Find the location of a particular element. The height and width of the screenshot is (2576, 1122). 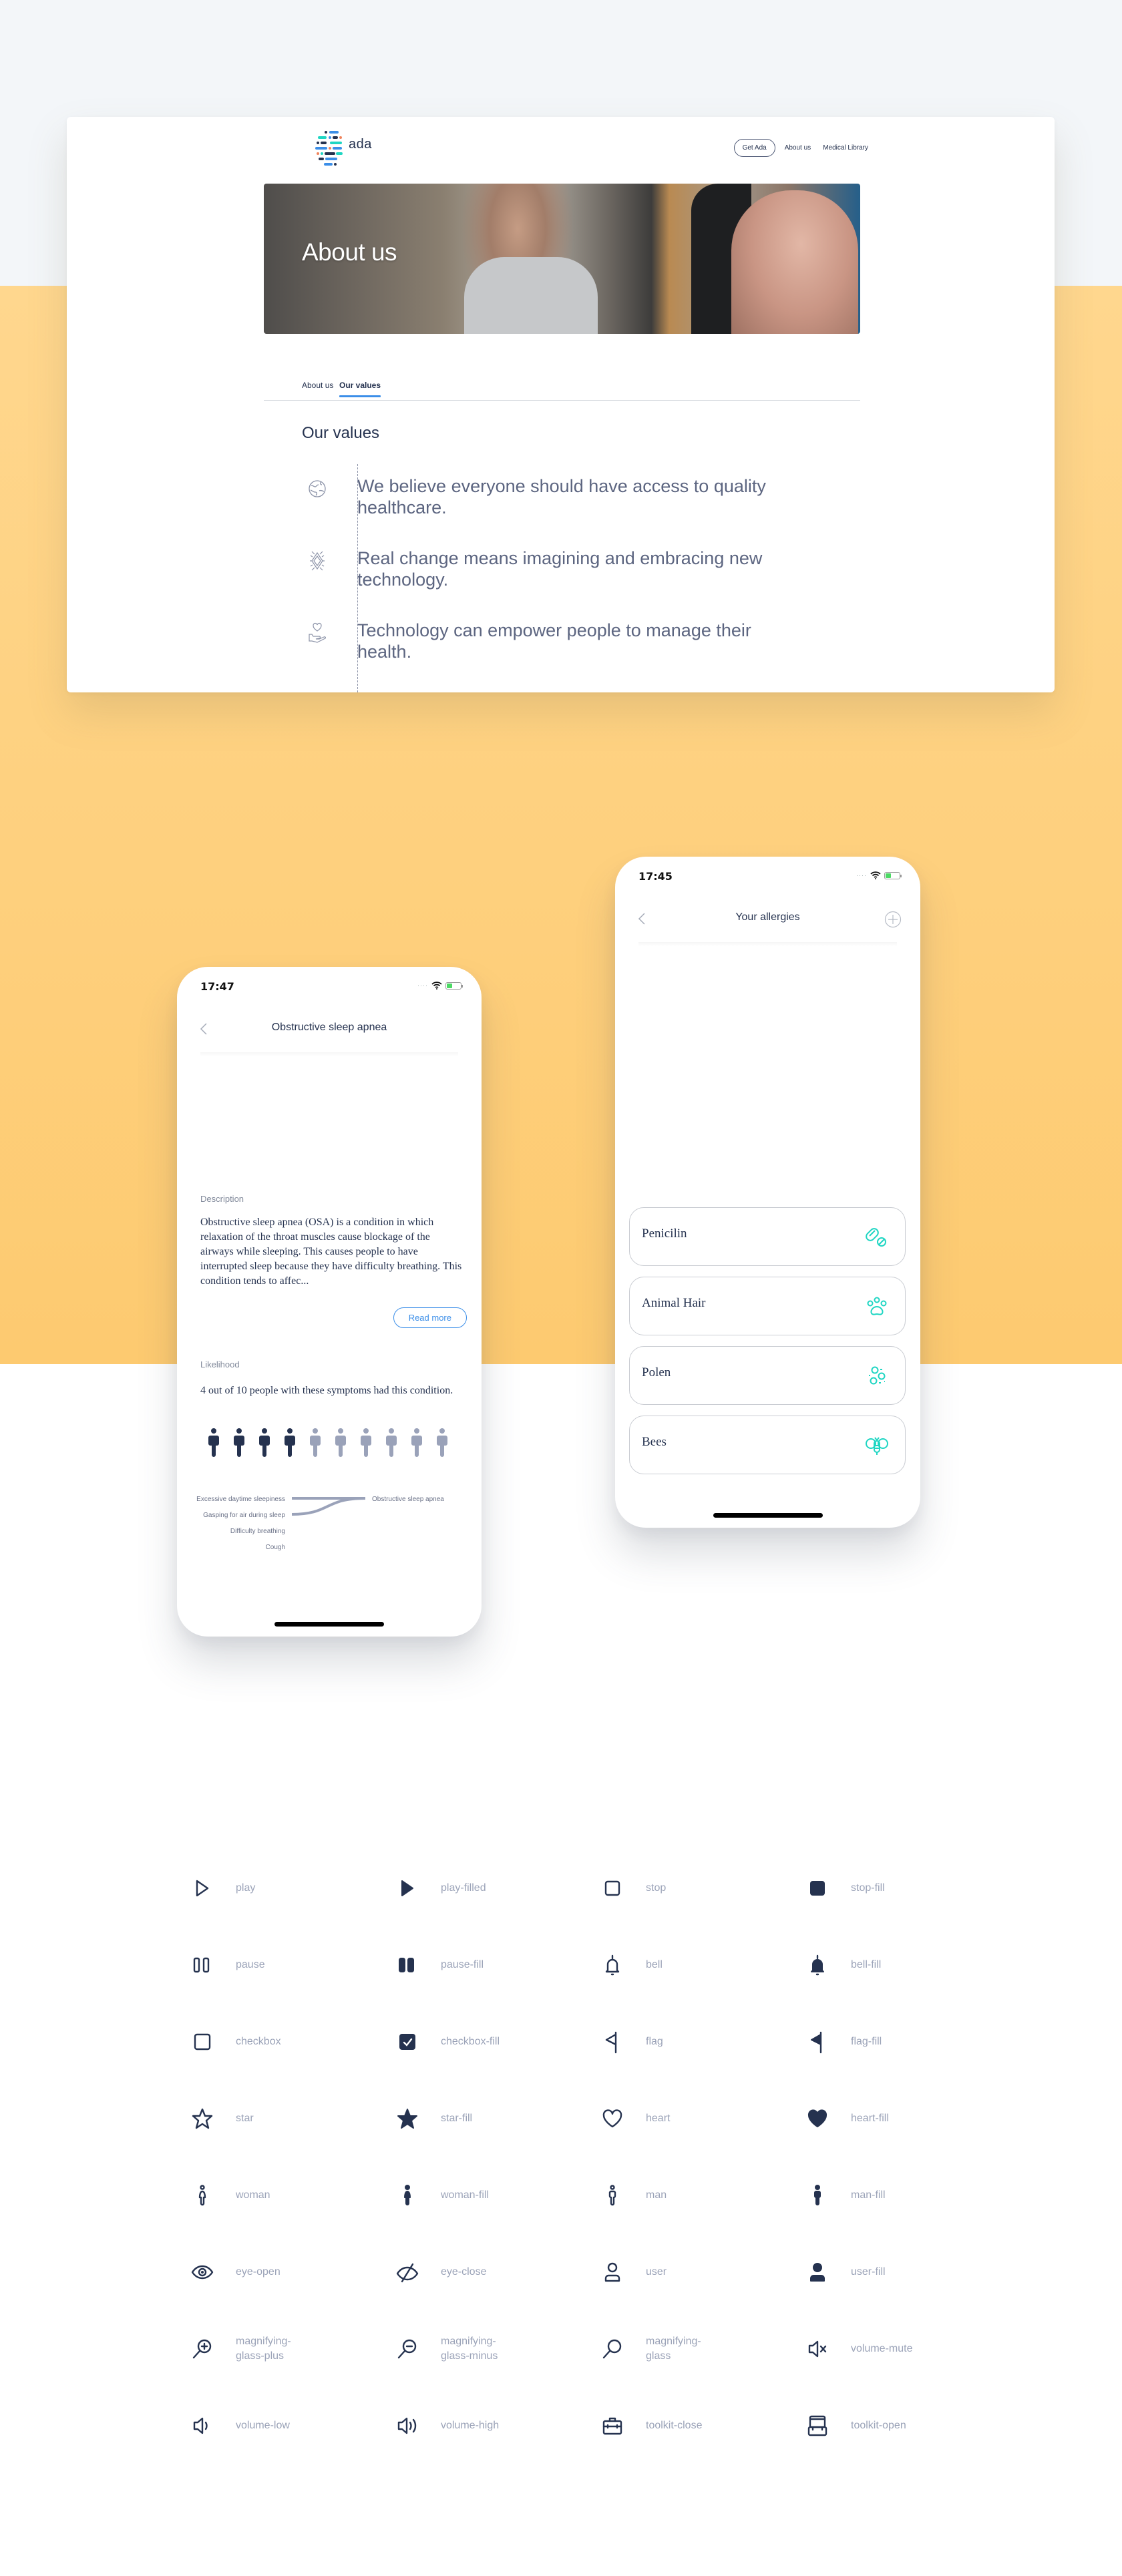

tab-bar: About us Our values is located at coordinates (562, 391).